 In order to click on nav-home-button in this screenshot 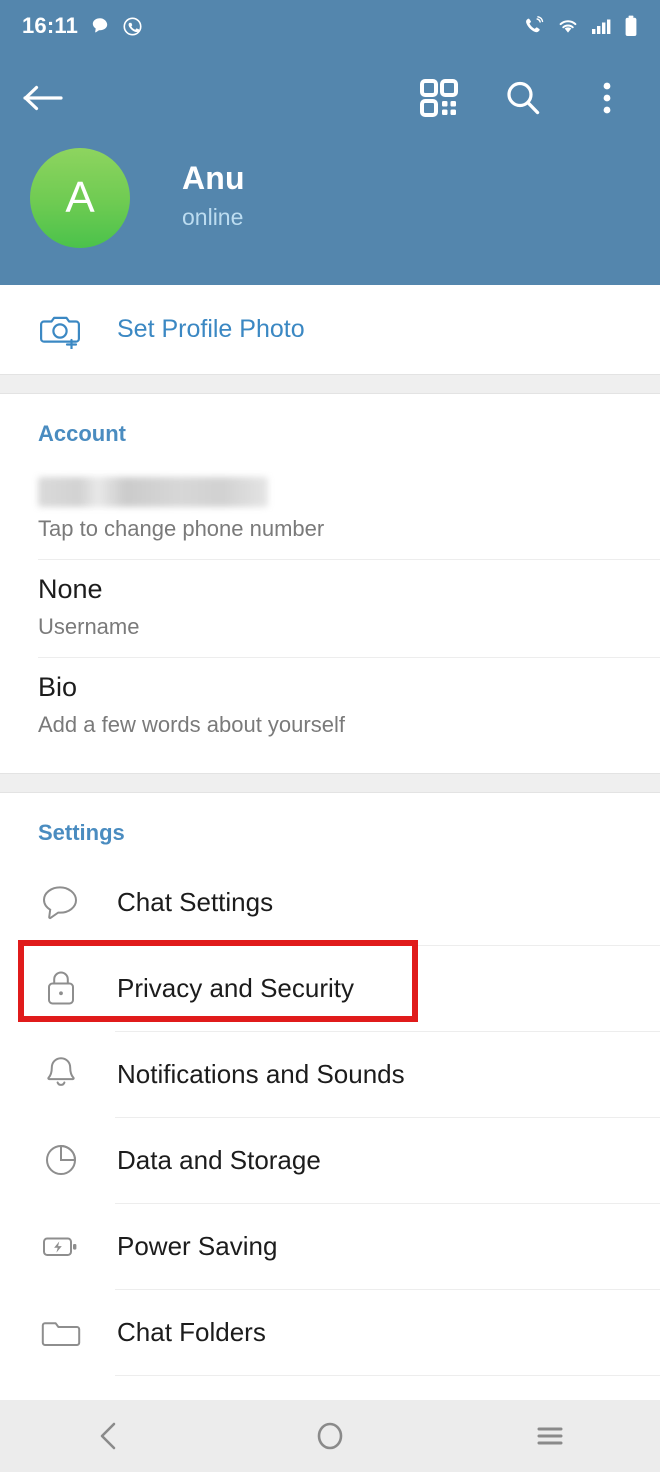, I will do `click(330, 1436)`.